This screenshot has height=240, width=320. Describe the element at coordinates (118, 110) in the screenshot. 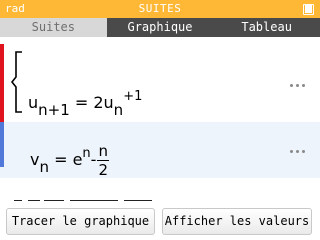

I see `rhs-sub: n` at that location.